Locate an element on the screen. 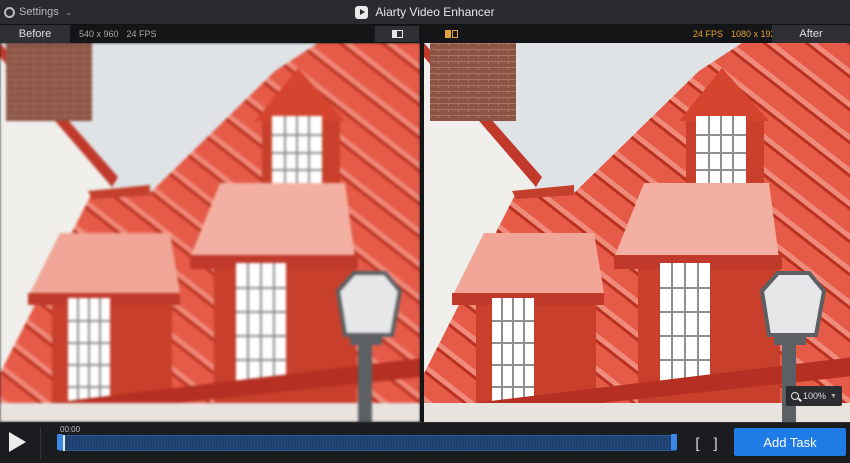 The height and width of the screenshot is (463, 850). split-view-button is located at coordinates (452, 34).